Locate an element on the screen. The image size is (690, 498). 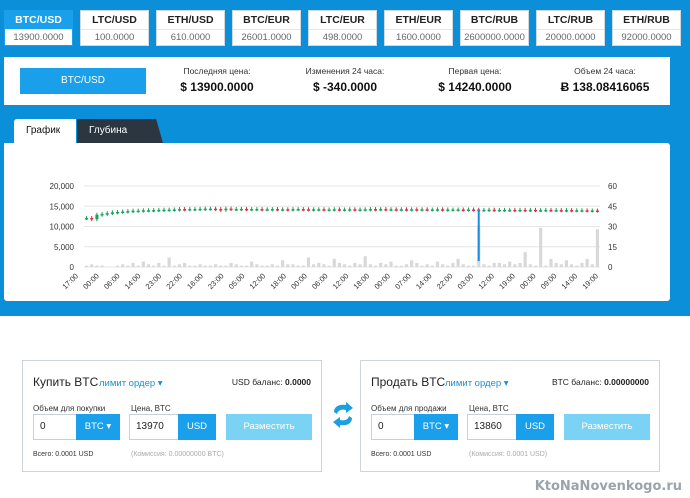
buy-amount-currency: BTC is located at coordinates (94, 426).